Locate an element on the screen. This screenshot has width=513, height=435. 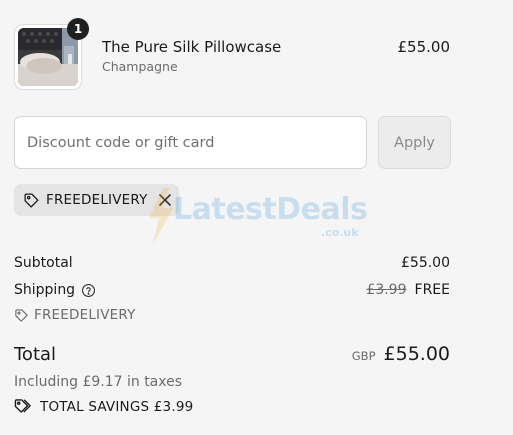
applied-discount-code: FREEDELIVERY is located at coordinates (97, 200).